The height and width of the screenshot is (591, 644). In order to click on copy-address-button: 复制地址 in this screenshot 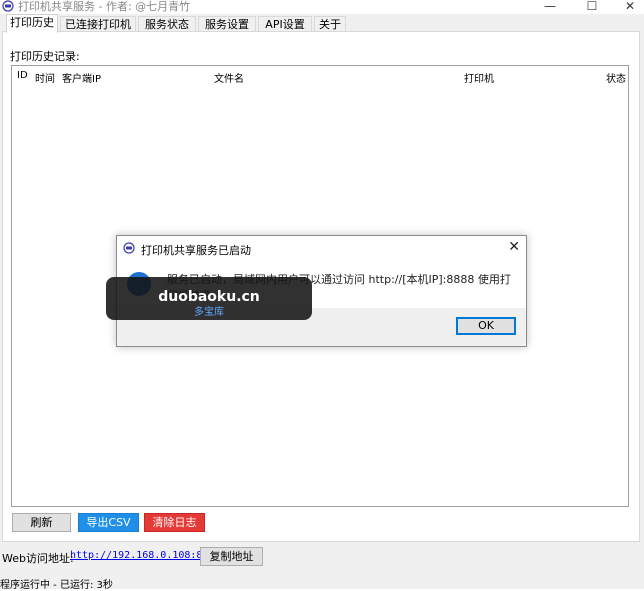, I will do `click(231, 556)`.